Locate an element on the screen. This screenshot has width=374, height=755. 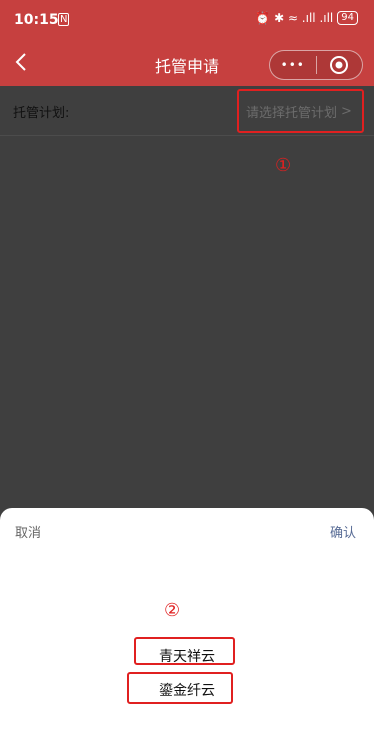
status-time: 10:15 is located at coordinates (36, 20).